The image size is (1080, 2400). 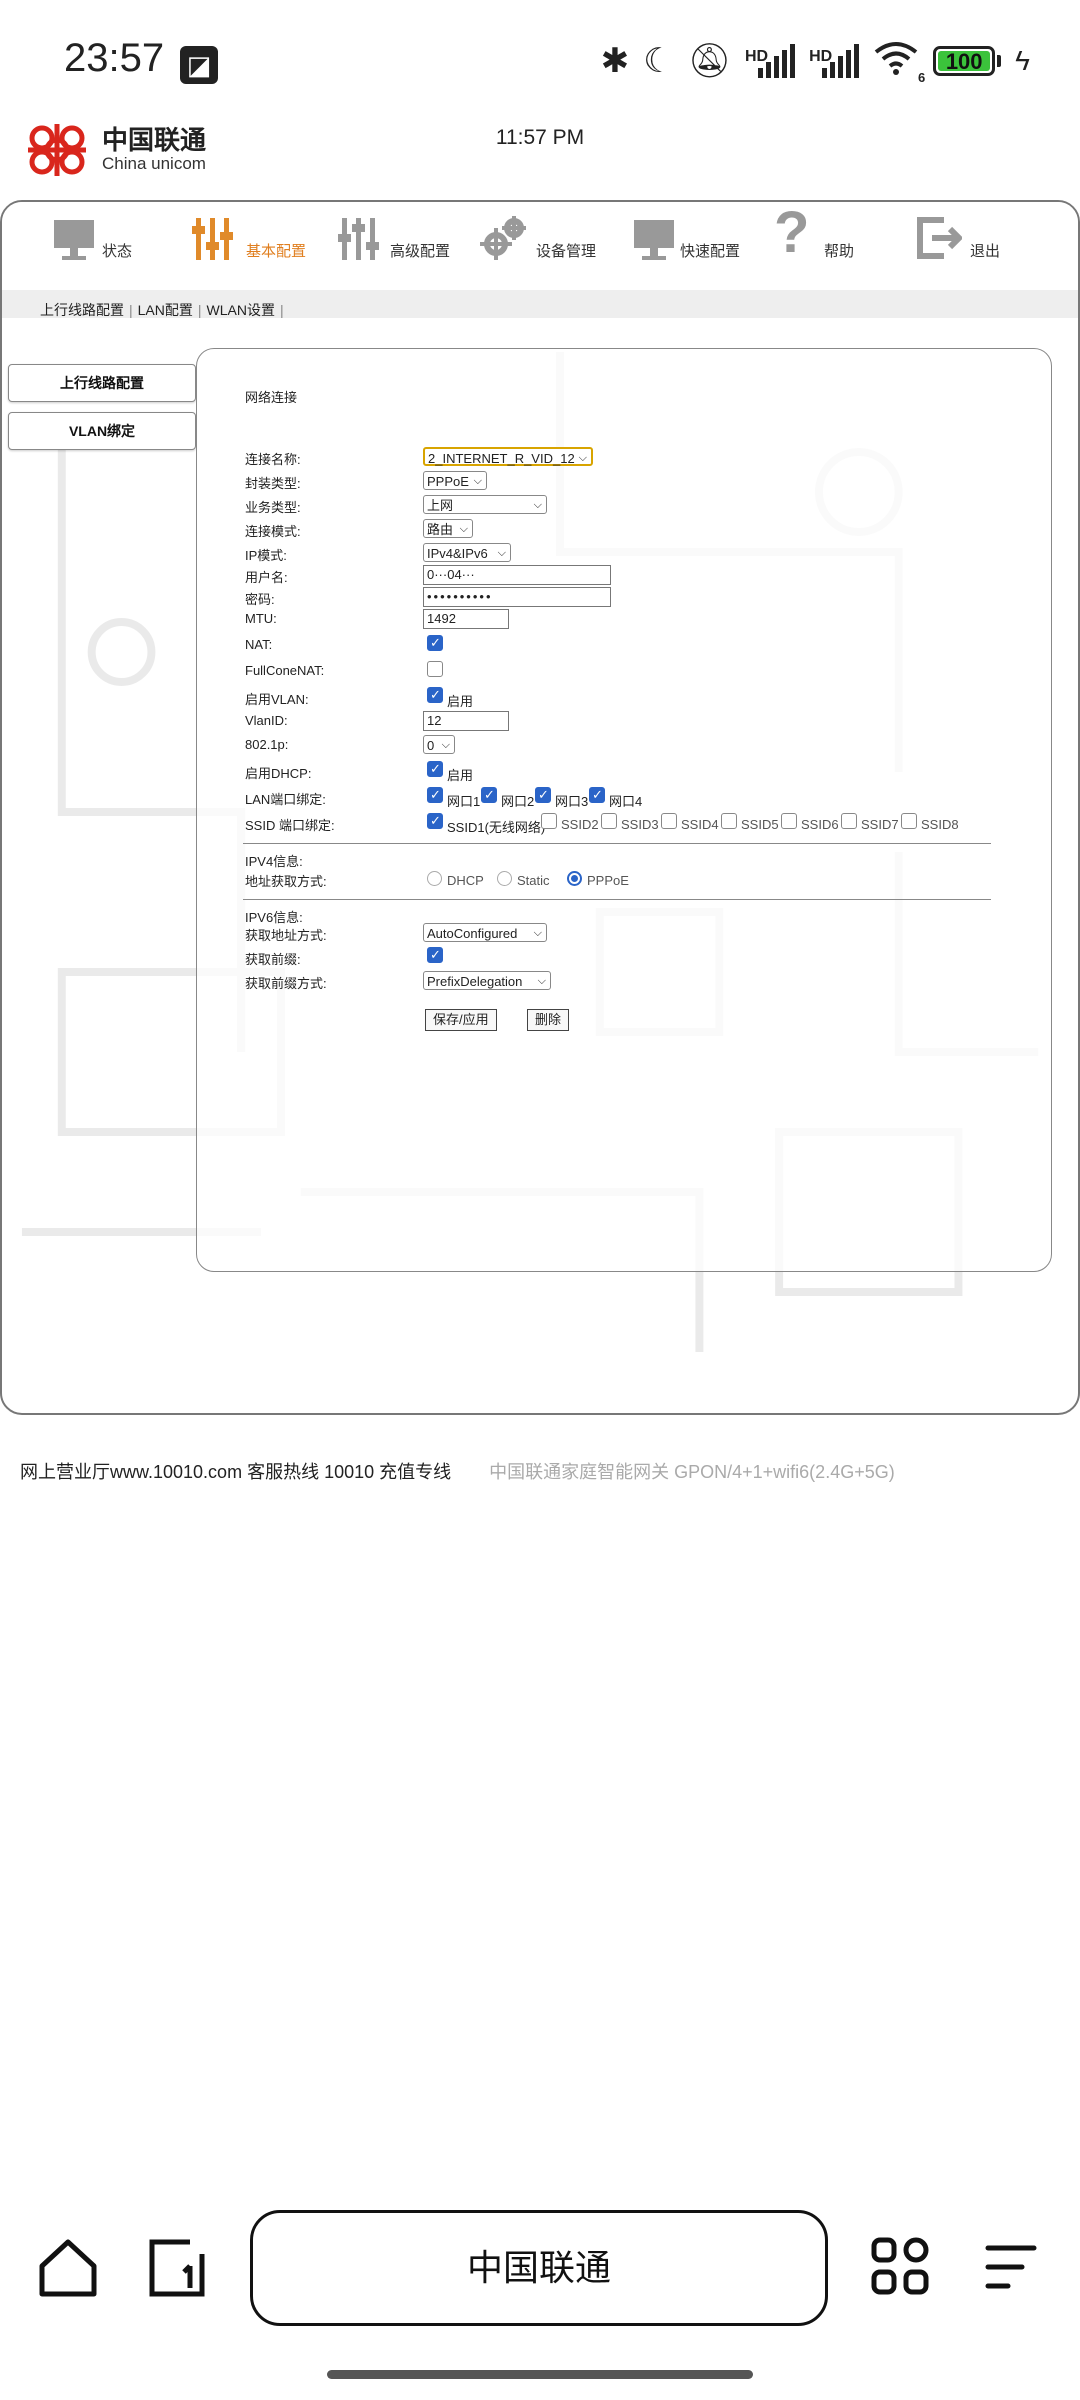 What do you see at coordinates (729, 821) in the screenshot?
I see `ssid5-checkbox` at bounding box center [729, 821].